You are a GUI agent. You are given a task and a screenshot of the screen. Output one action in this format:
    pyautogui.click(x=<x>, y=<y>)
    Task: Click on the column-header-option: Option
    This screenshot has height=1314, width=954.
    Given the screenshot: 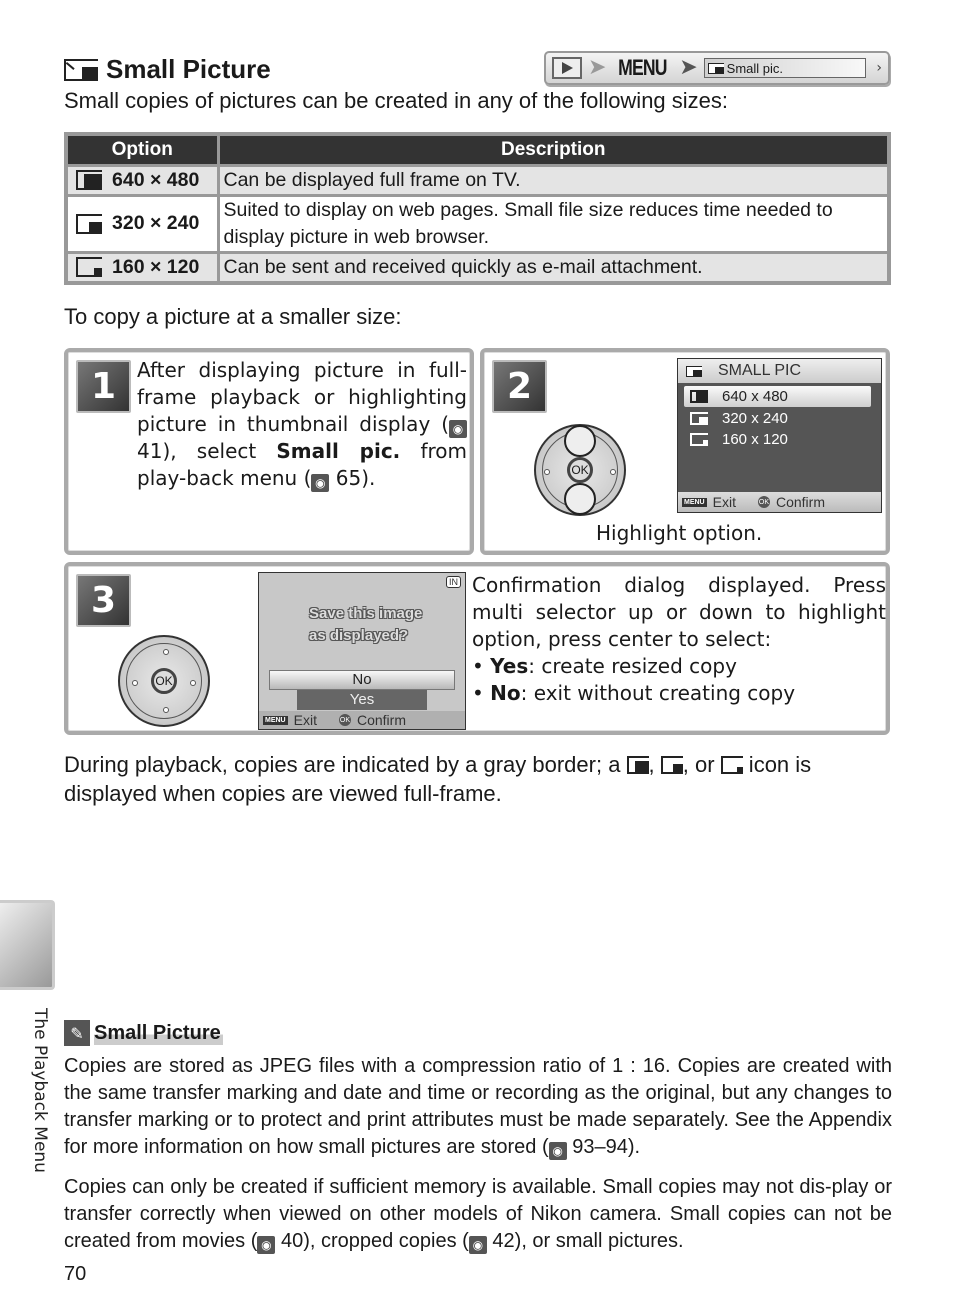 What is the action you would take?
    pyautogui.click(x=144, y=150)
    